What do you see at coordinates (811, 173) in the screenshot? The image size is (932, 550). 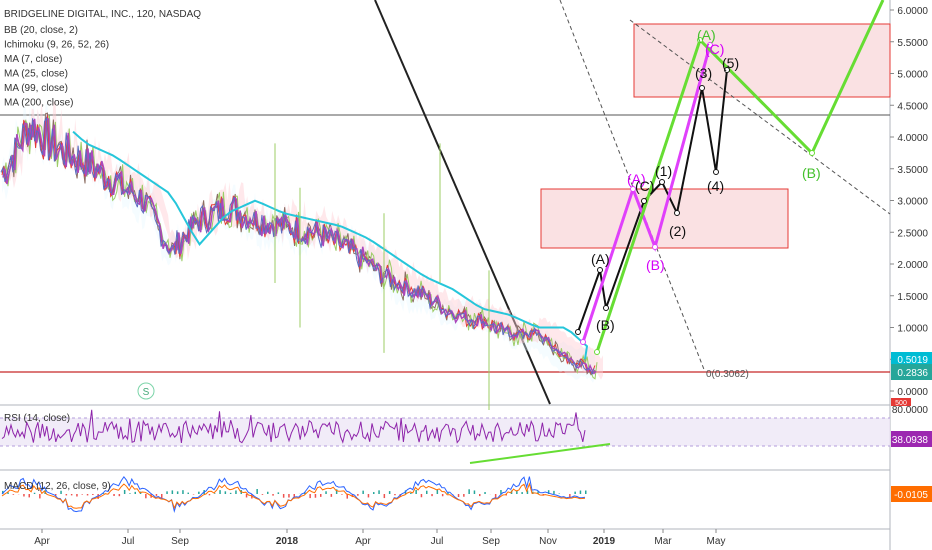 I see `wave-label-green-b: (B)` at bounding box center [811, 173].